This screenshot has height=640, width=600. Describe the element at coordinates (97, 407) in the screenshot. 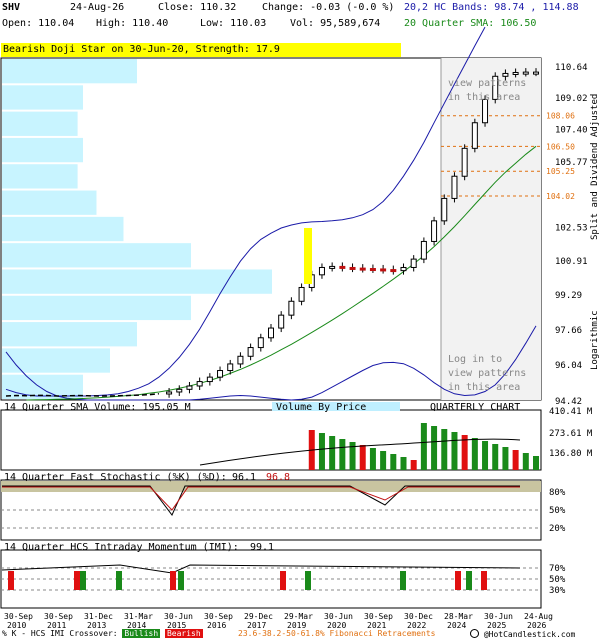

I see `volume-panel-title: 14 Quarter SMA Volume: 195.05 M` at that location.